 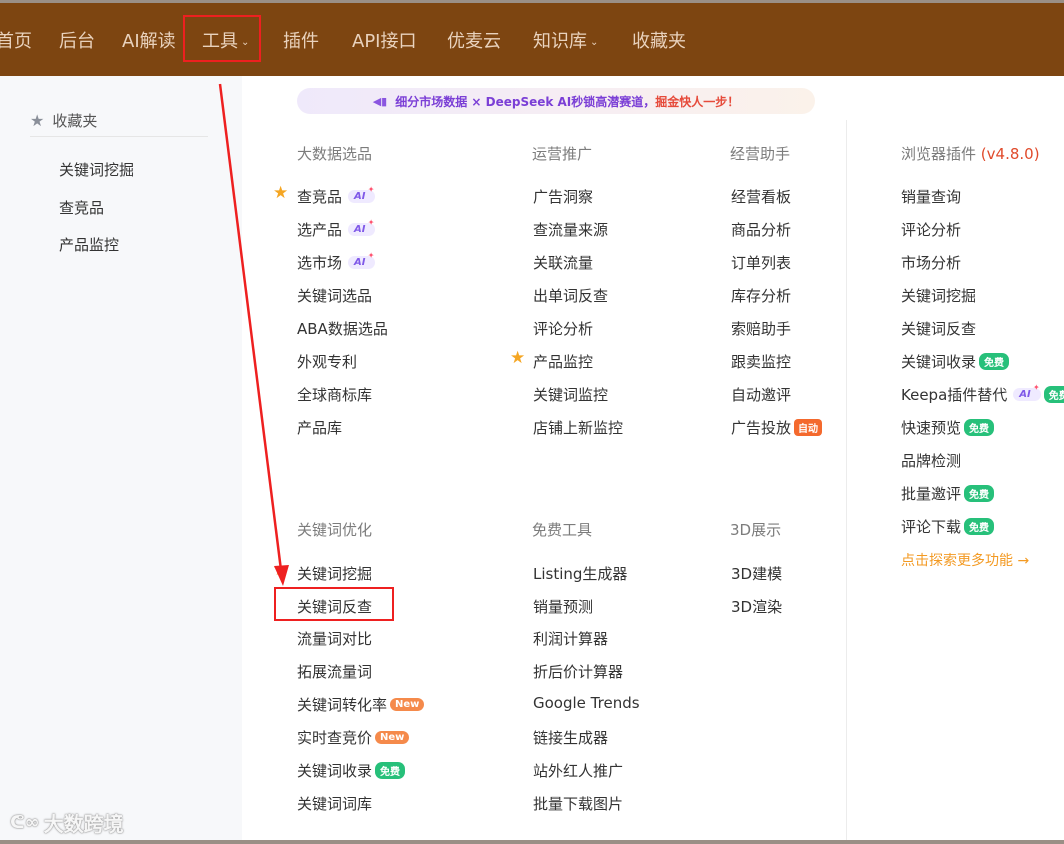 What do you see at coordinates (954, 395) in the screenshot?
I see `menu-item-label: Keepa插件替代` at bounding box center [954, 395].